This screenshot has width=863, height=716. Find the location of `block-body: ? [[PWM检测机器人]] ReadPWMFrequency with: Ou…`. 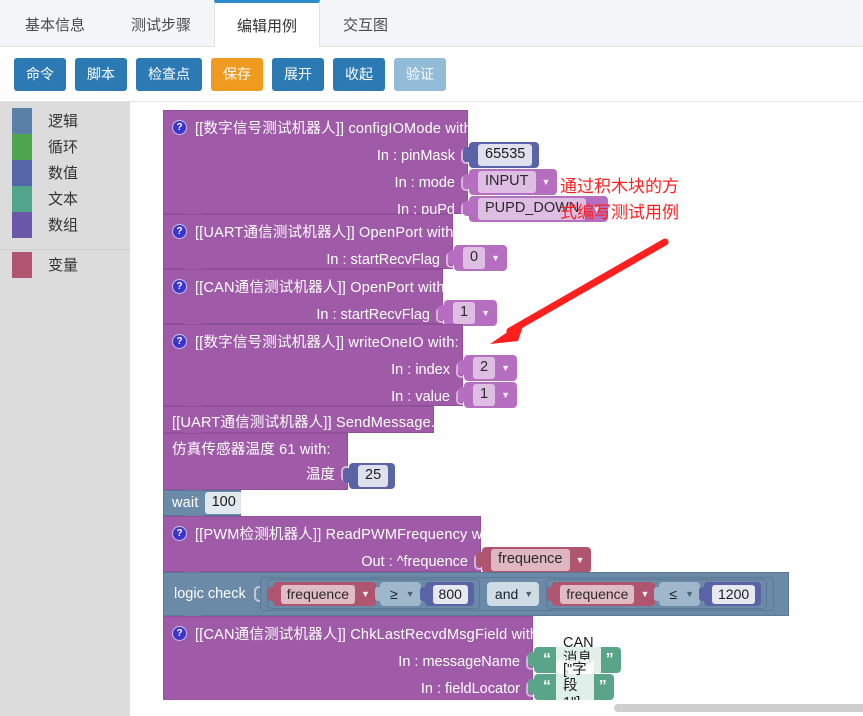

block-body: ? [[PWM检测机器人]] ReadPWMFrequency with: Ou… is located at coordinates (332, 546).